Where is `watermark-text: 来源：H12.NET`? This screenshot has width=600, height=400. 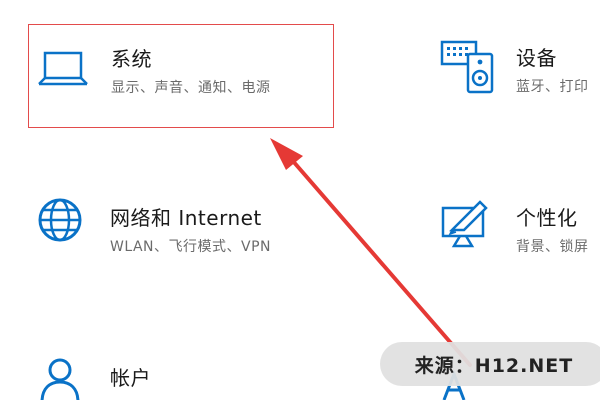 watermark-text: 来源：H12.NET is located at coordinates (494, 365).